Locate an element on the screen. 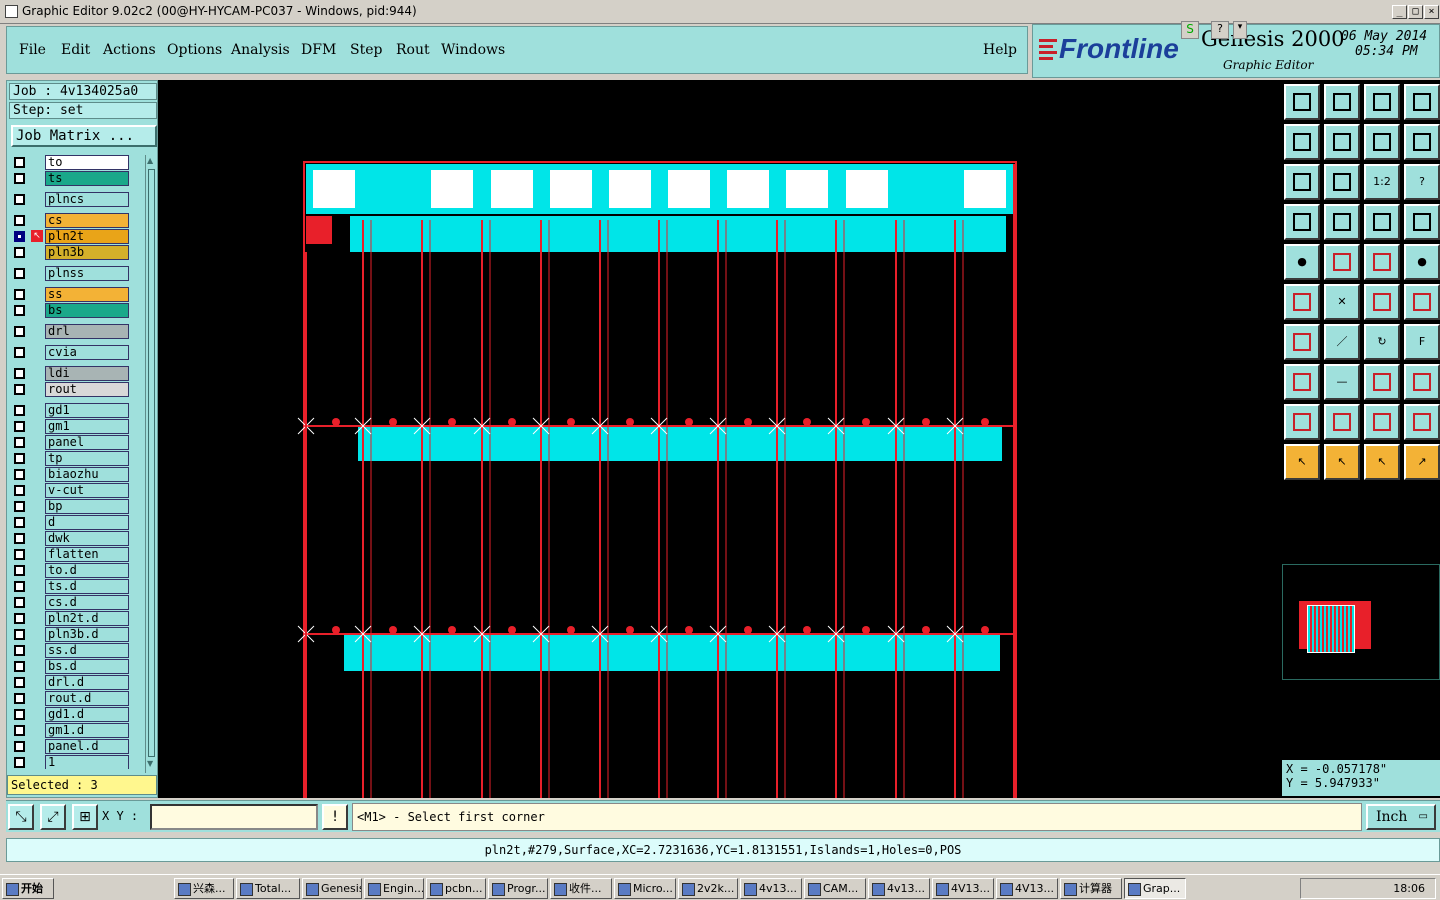 The height and width of the screenshot is (900, 1440). pad-icon: ● is located at coordinates (1302, 262).